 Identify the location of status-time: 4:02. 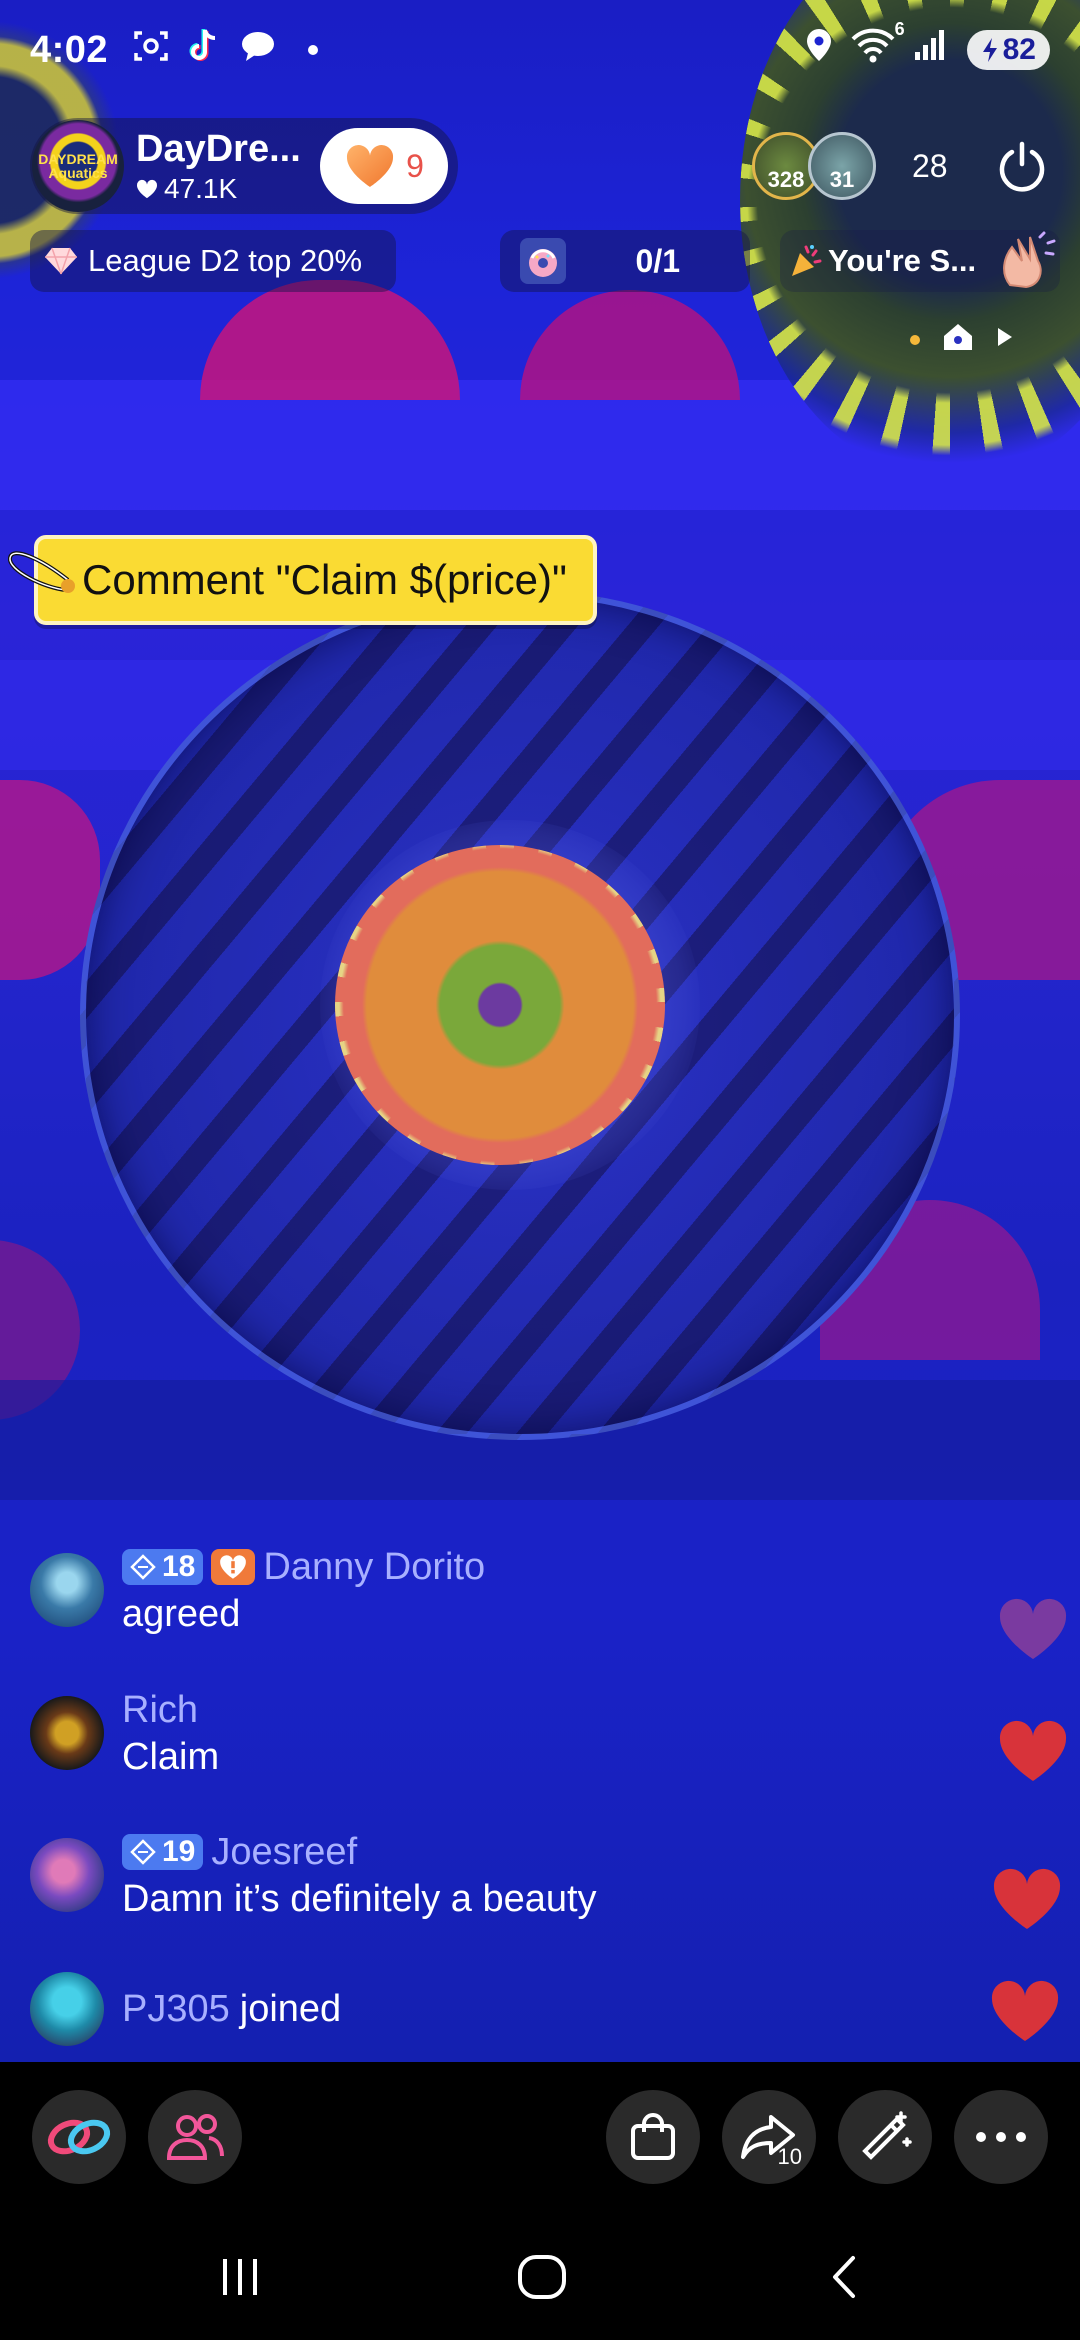
(69, 49).